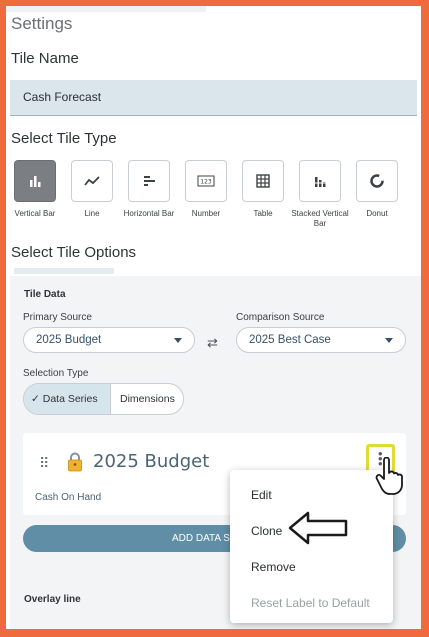 This screenshot has height=637, width=429. I want to click on comparison-source-select: 2025 Best Case, so click(321, 340).